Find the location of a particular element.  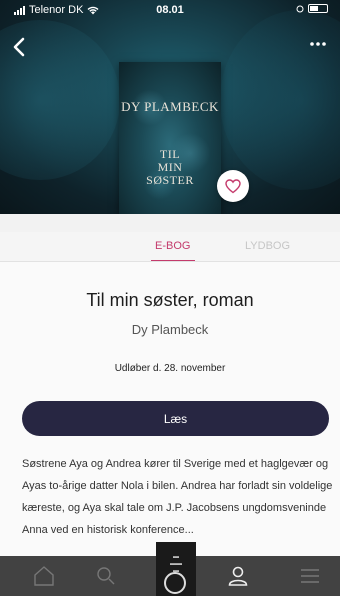

center-ring-icon is located at coordinates (175, 583).